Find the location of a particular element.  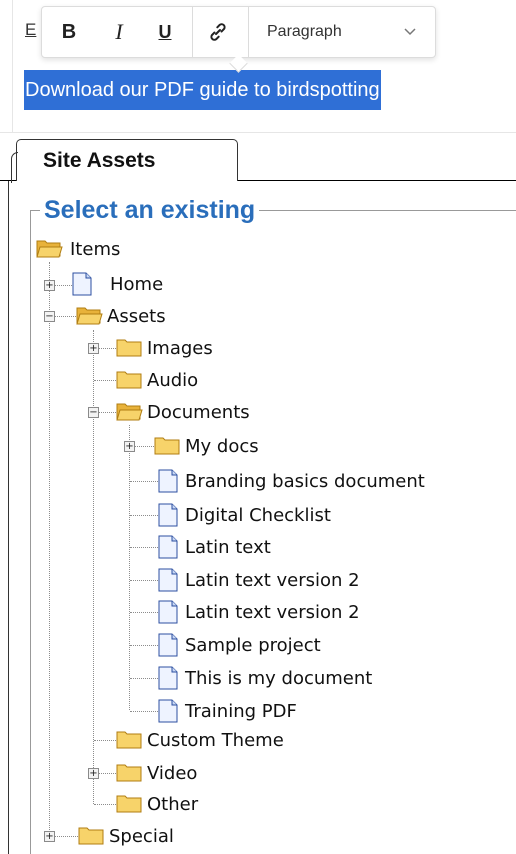

tree-node-label: Digital Checklist is located at coordinates (258, 515).